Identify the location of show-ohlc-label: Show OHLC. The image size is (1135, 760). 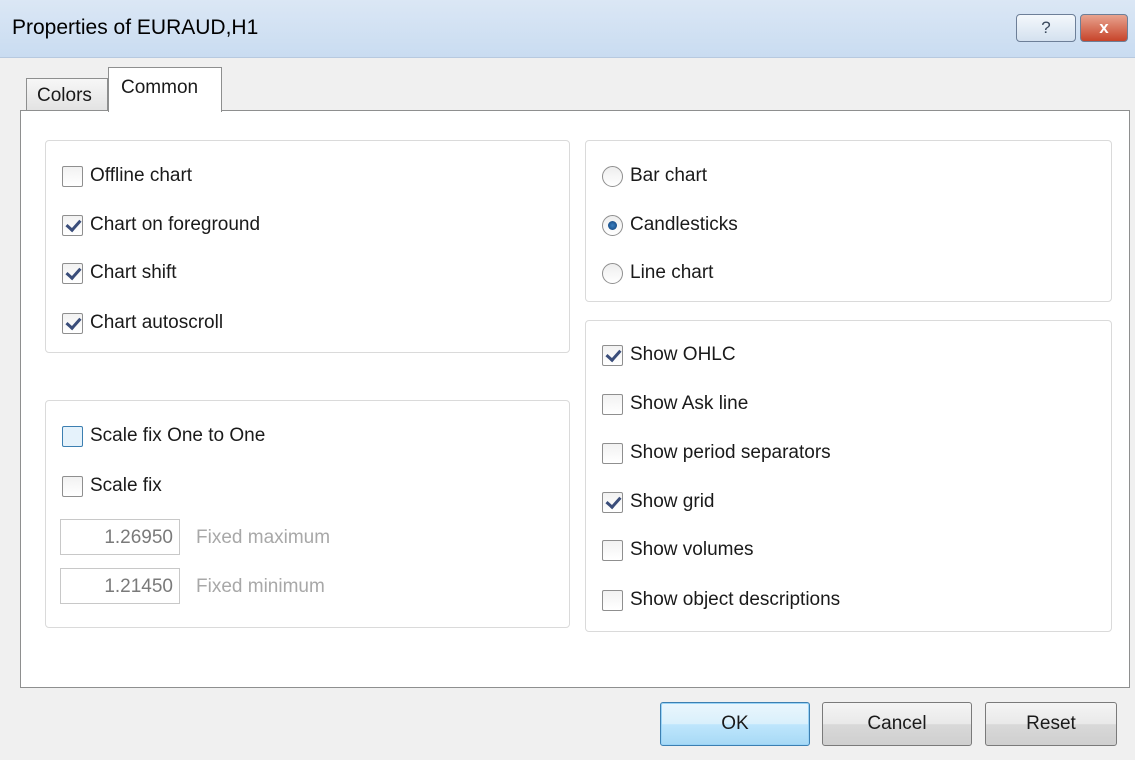
(683, 354).